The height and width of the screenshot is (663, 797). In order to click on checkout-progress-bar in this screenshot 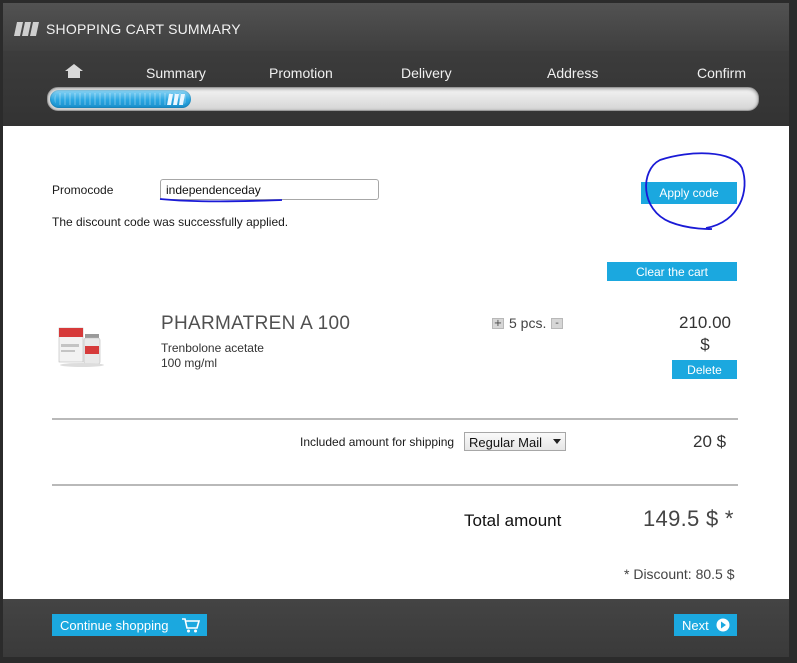, I will do `click(403, 99)`.